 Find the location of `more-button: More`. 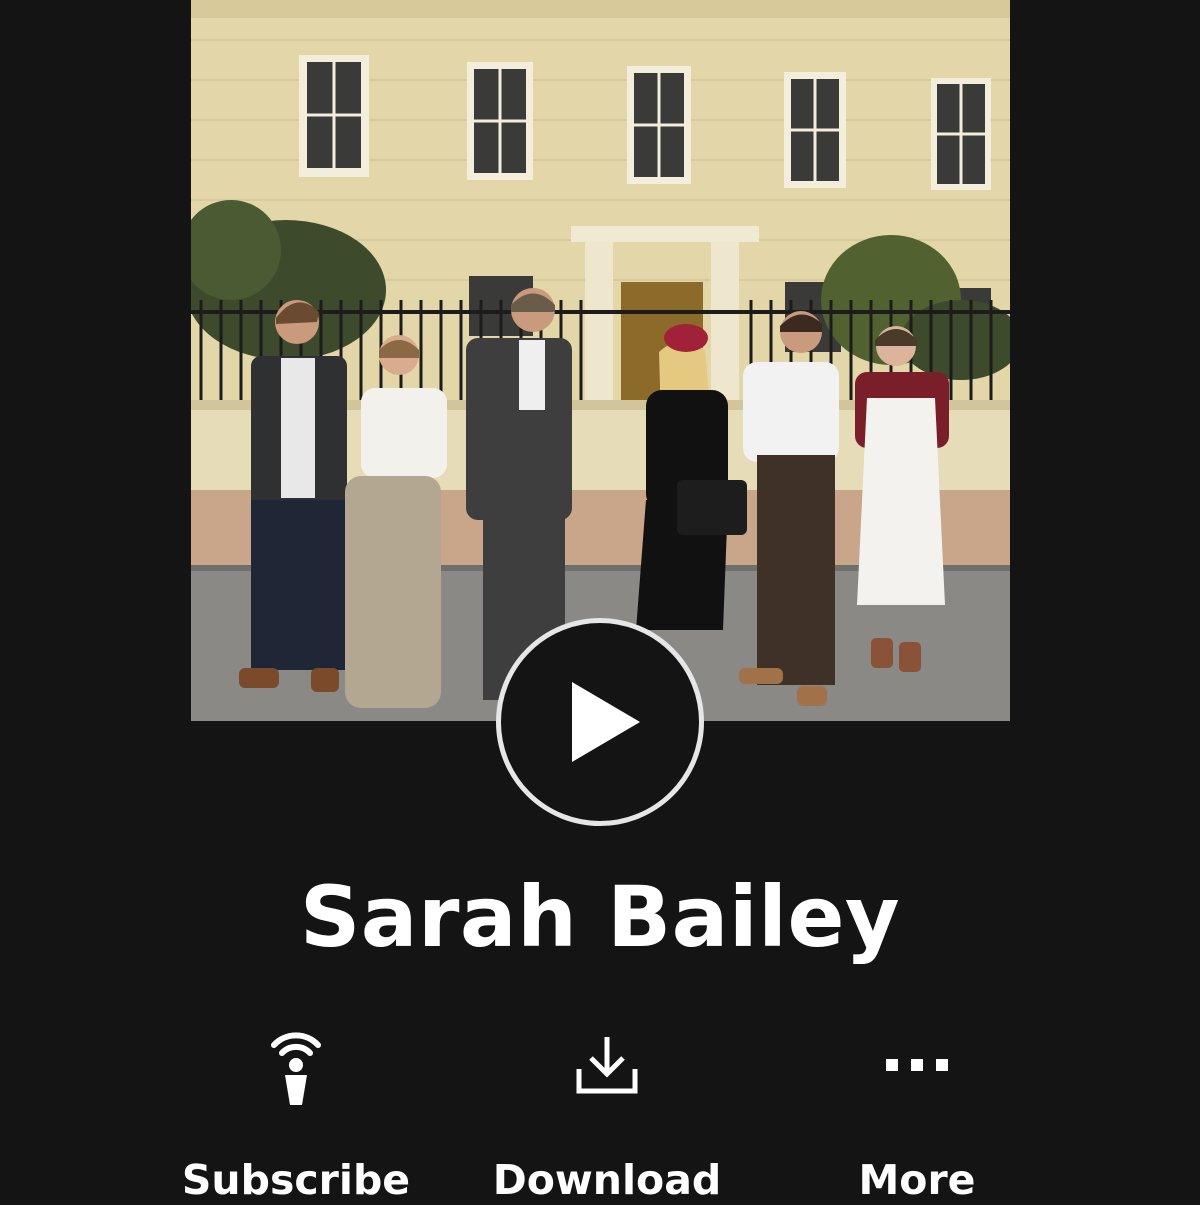

more-button: More is located at coordinates (917, 1109).